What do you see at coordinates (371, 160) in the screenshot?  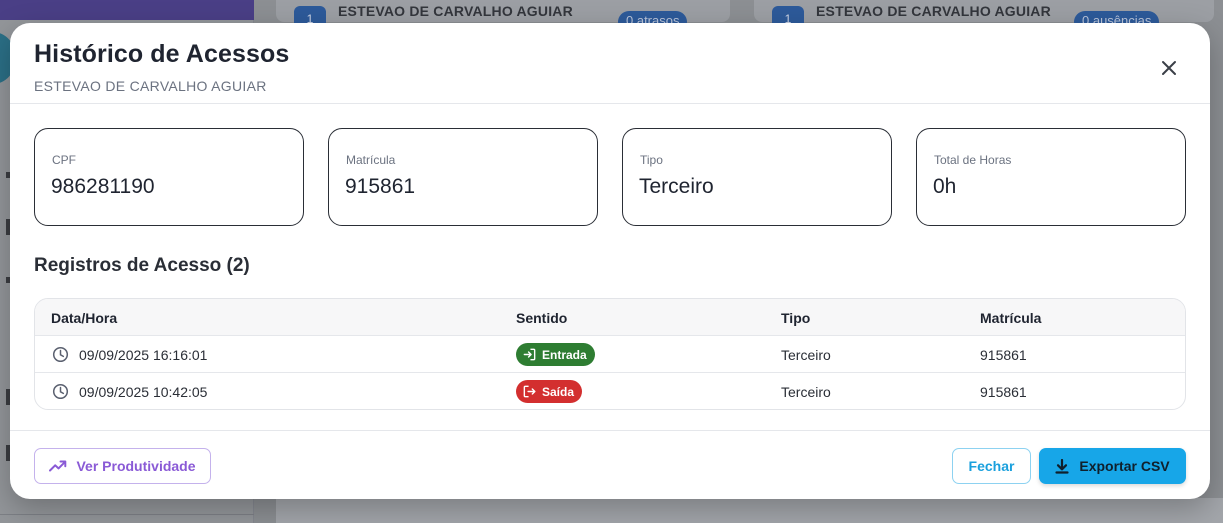 I see `stat-label: Matrícula` at bounding box center [371, 160].